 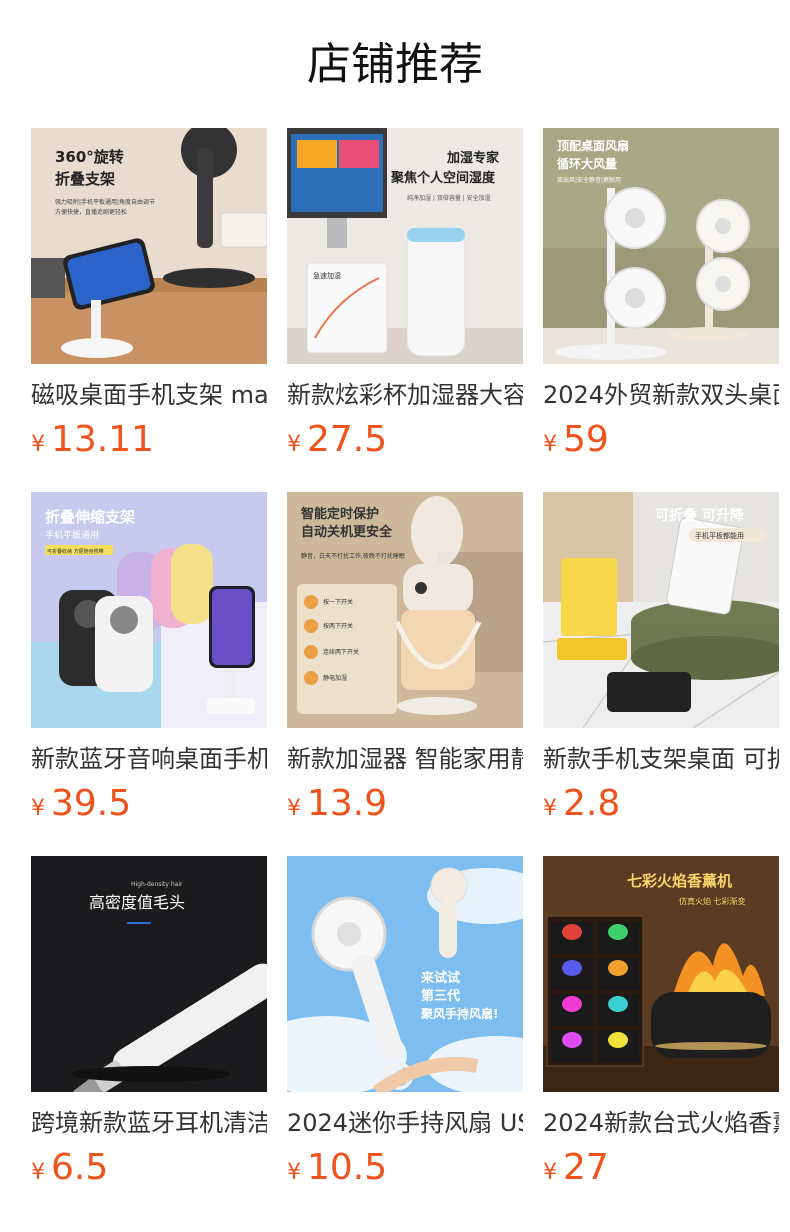 I want to click on image-caption: 可折叠 可升降, so click(x=700, y=515).